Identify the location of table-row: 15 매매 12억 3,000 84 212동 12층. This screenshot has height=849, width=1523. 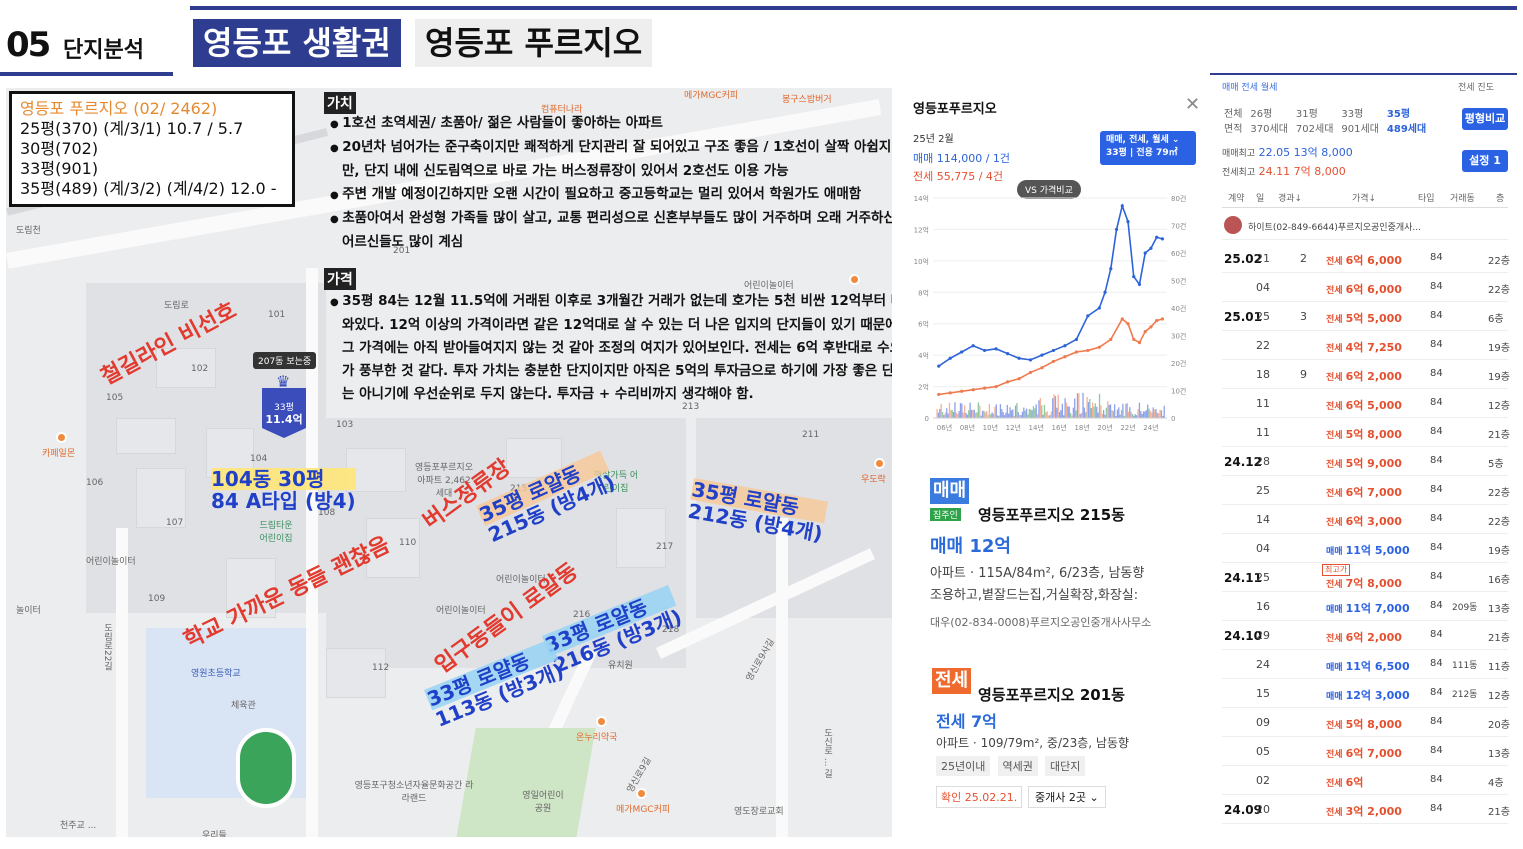
(1366, 693).